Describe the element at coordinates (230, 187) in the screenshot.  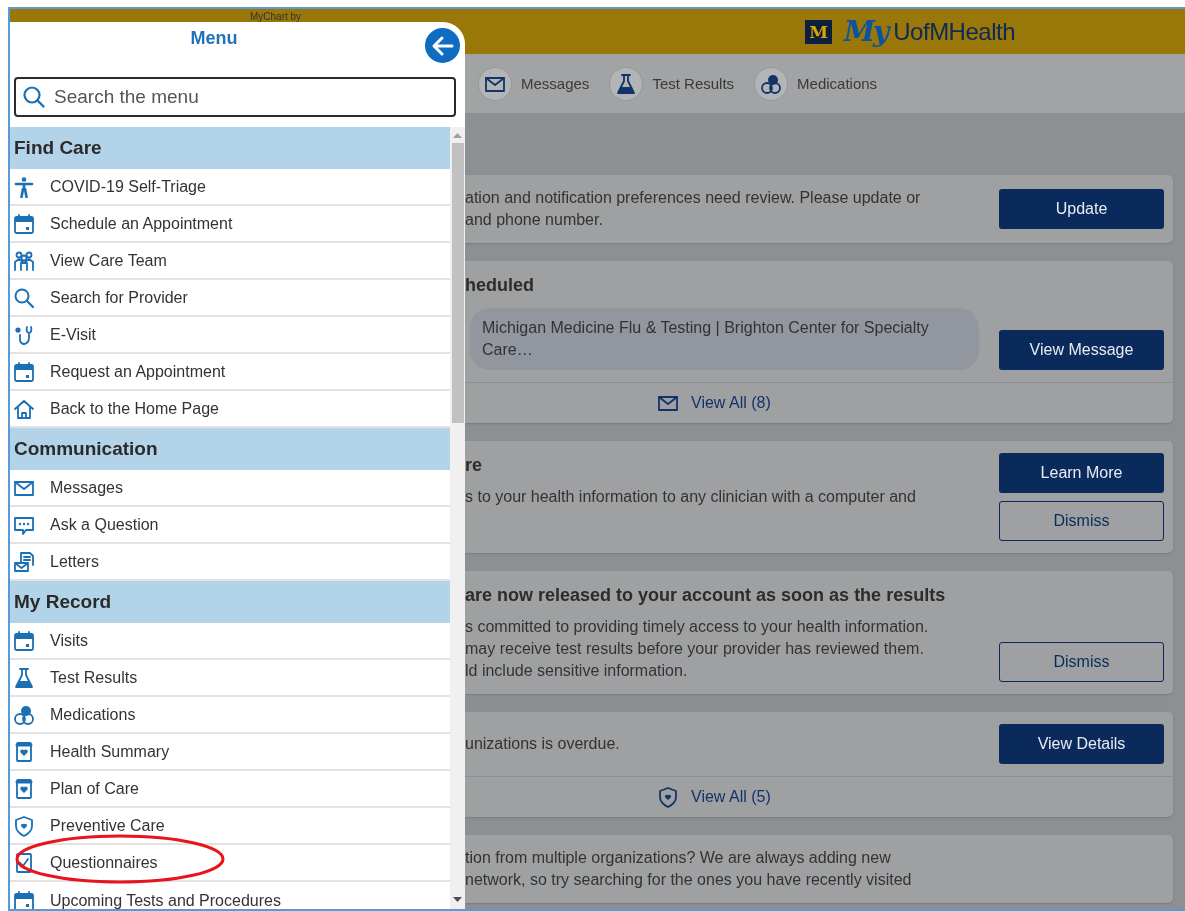
I see `menu-item: COVID-19 Self-Triage` at that location.